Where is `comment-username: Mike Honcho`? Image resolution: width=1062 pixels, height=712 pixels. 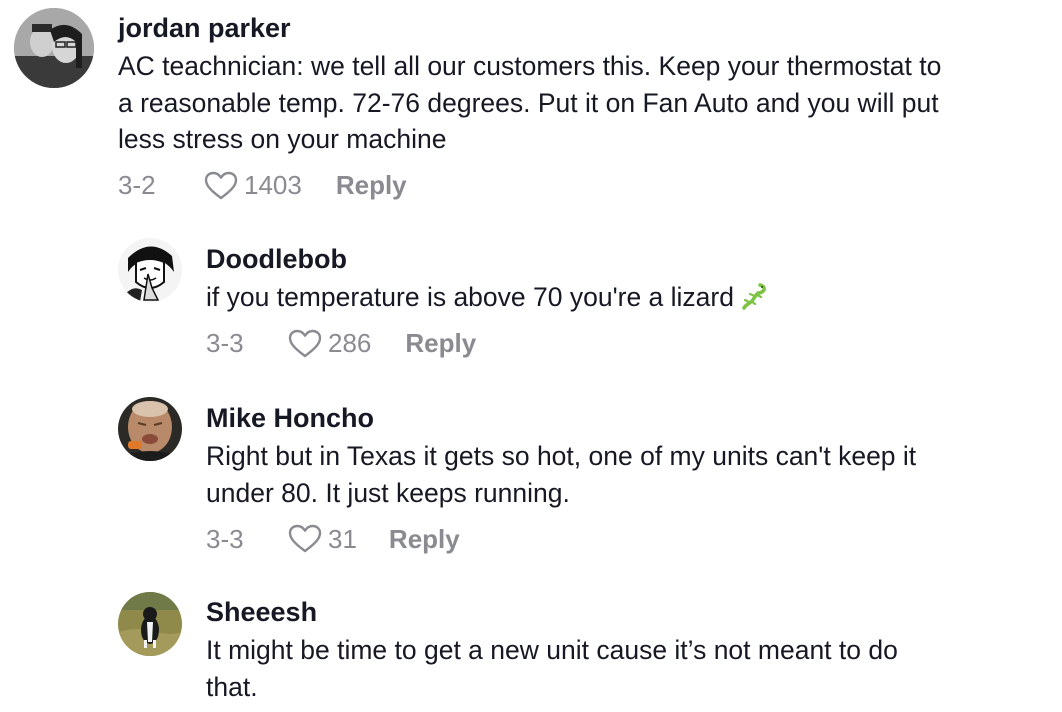 comment-username: Mike Honcho is located at coordinates (561, 418).